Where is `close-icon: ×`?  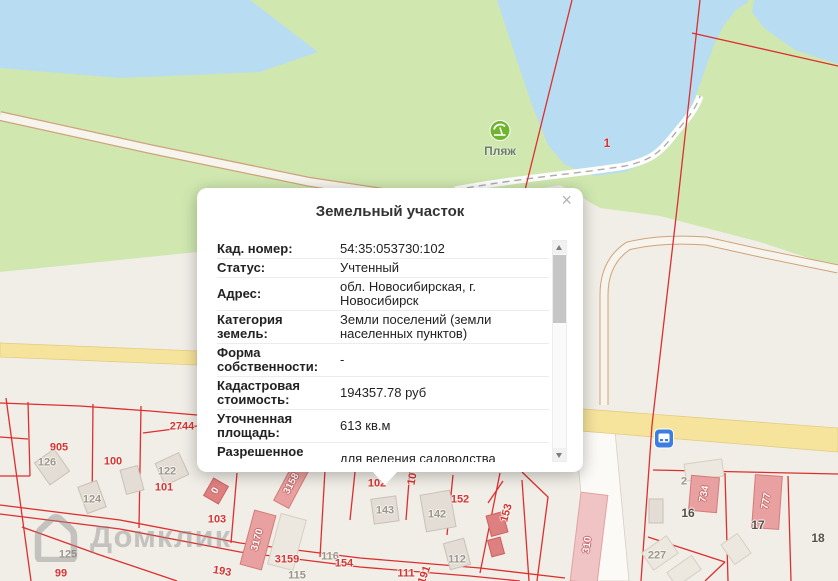
close-icon: × is located at coordinates (566, 200).